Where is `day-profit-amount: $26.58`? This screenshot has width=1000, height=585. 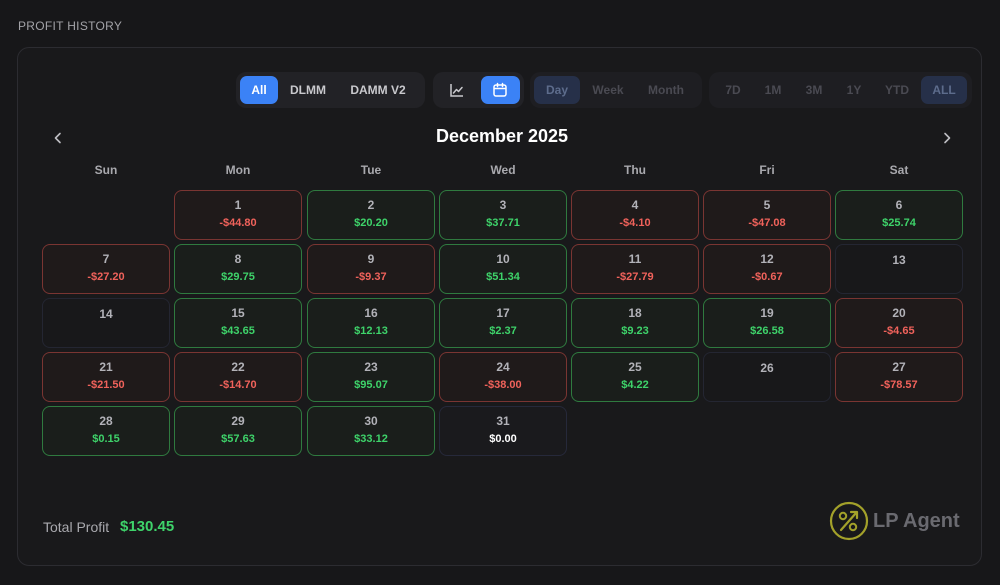
day-profit-amount: $26.58 is located at coordinates (767, 331).